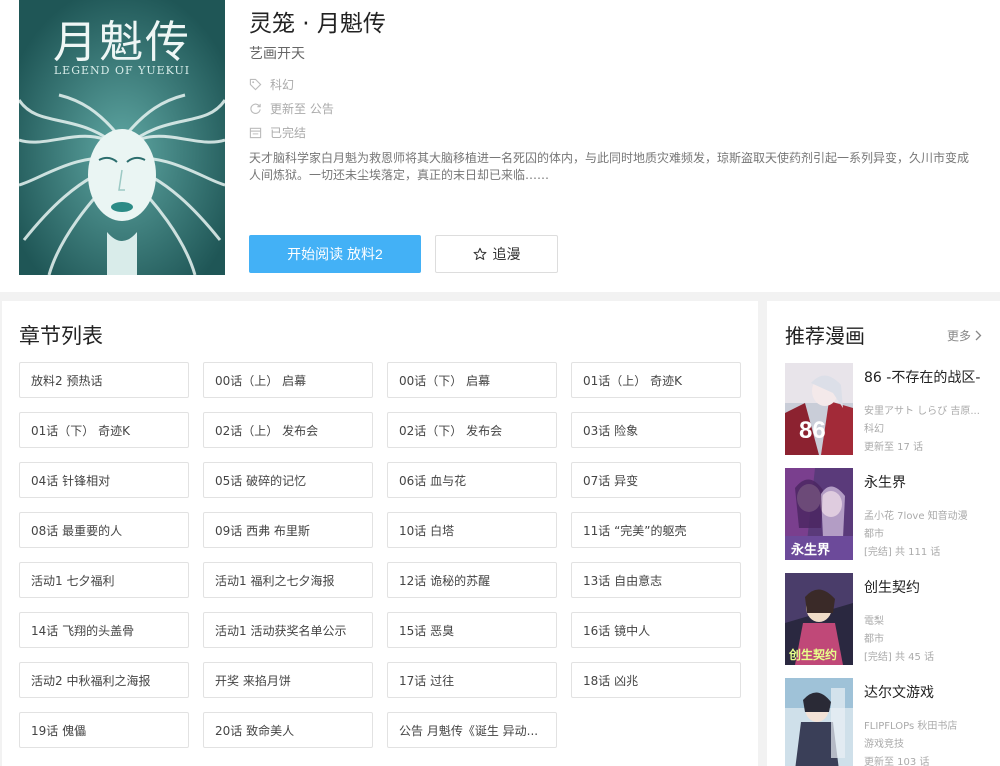 The image size is (1000, 766). I want to click on chapter-item: 17话 过往, so click(472, 680).